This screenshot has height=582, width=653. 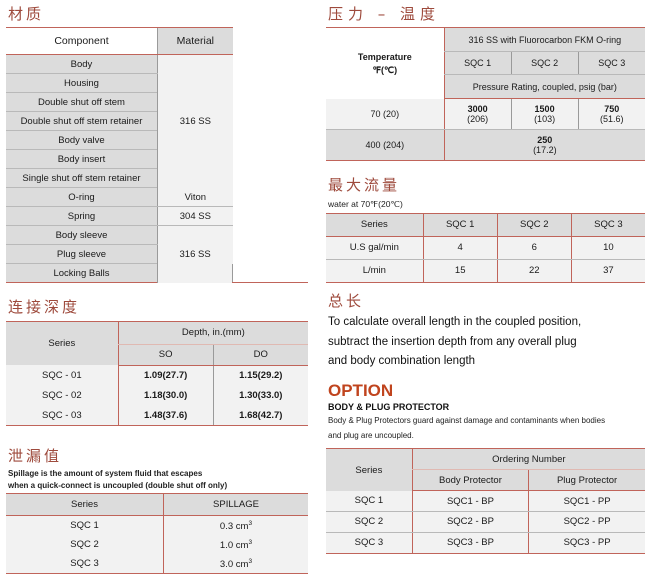 What do you see at coordinates (485, 145) in the screenshot?
I see `table-row: 400 (204) 250 (17.2)` at bounding box center [485, 145].